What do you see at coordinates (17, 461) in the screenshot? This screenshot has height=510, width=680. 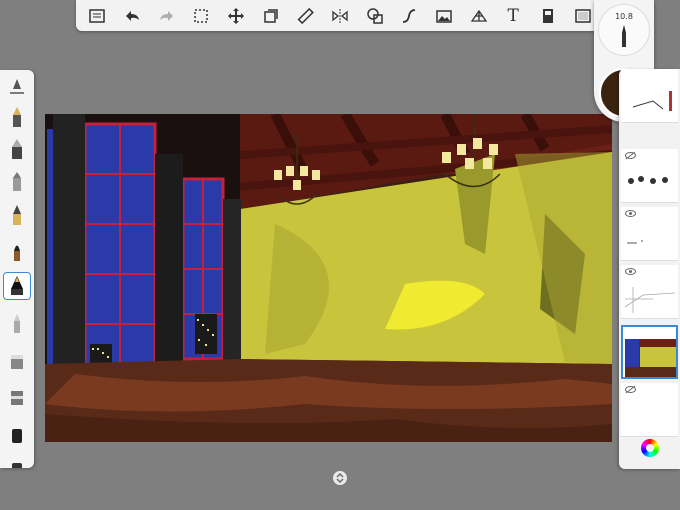 I see `smudge-brush-icon` at bounding box center [17, 461].